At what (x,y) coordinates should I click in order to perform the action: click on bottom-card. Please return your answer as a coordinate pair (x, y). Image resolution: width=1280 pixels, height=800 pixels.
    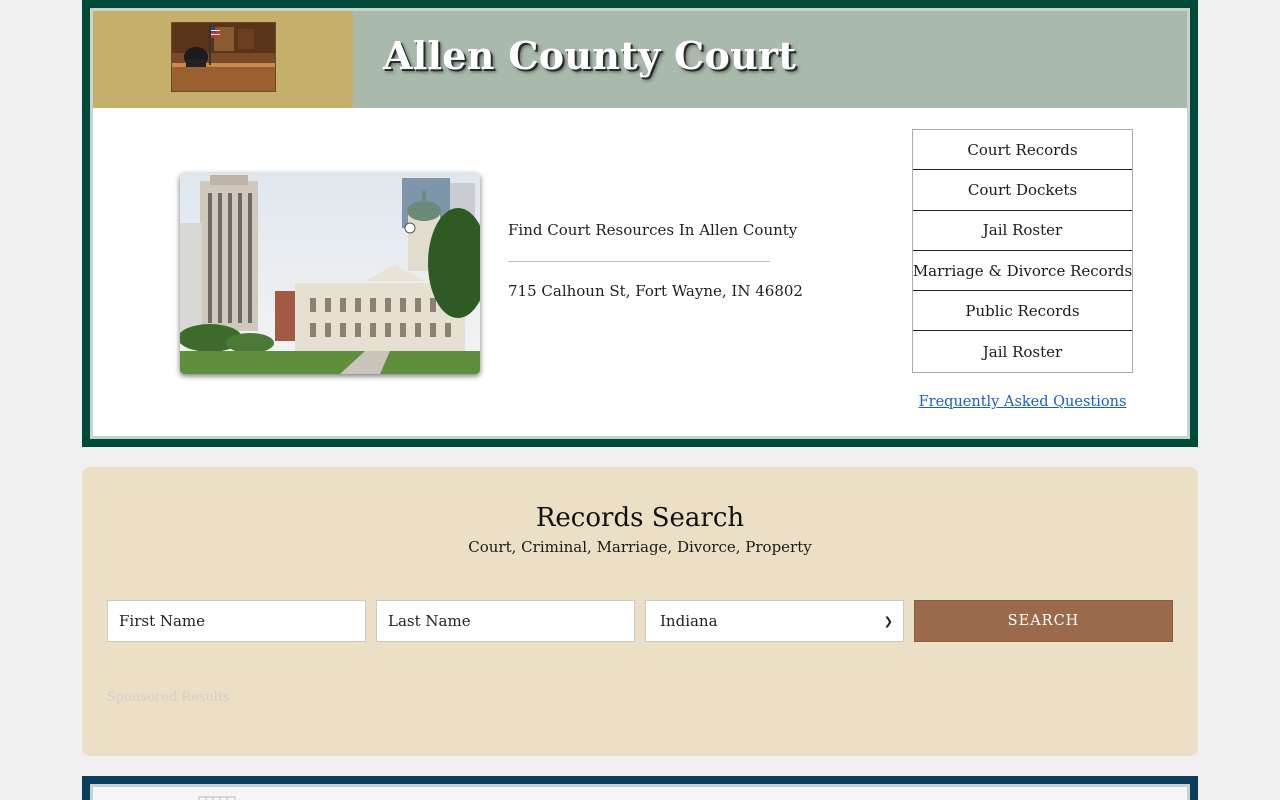
    Looking at the image, I should click on (640, 788).